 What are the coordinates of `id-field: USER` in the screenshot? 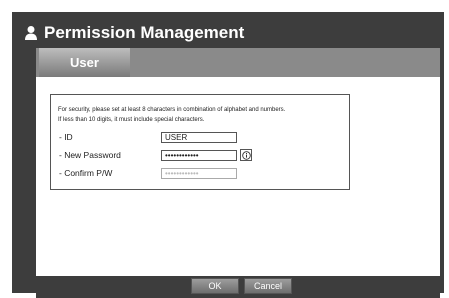 It's located at (199, 137).